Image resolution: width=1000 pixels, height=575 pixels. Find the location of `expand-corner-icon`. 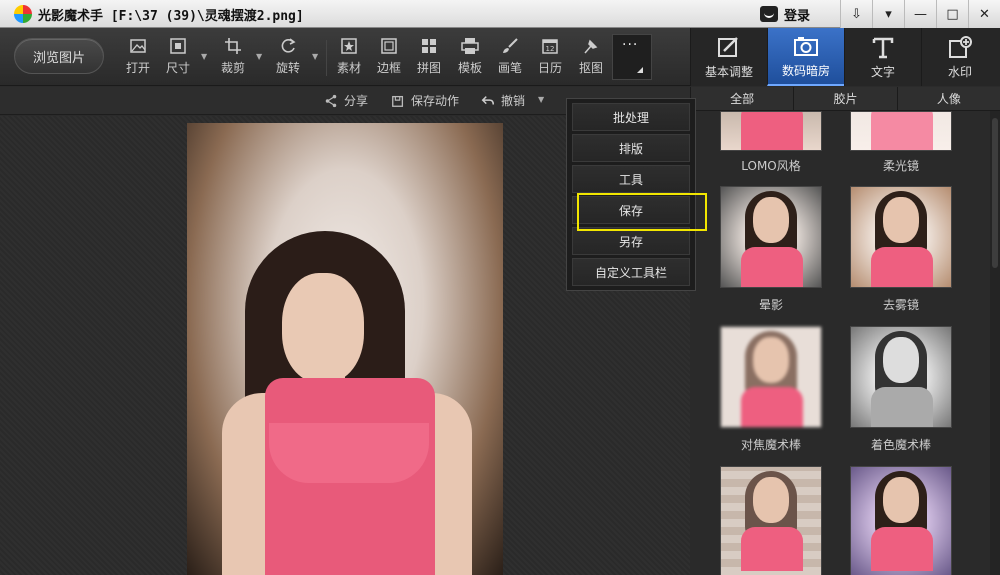

expand-corner-icon is located at coordinates (640, 70).